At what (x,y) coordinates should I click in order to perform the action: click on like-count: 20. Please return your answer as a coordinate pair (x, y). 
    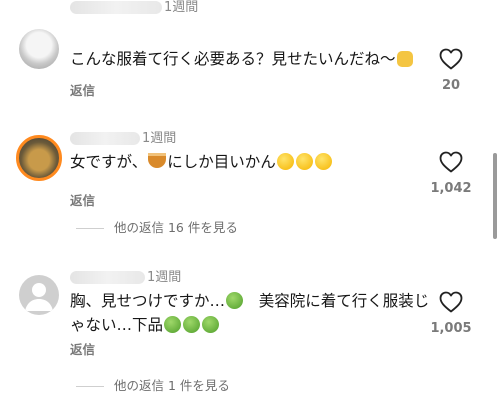
    Looking at the image, I should click on (451, 85).